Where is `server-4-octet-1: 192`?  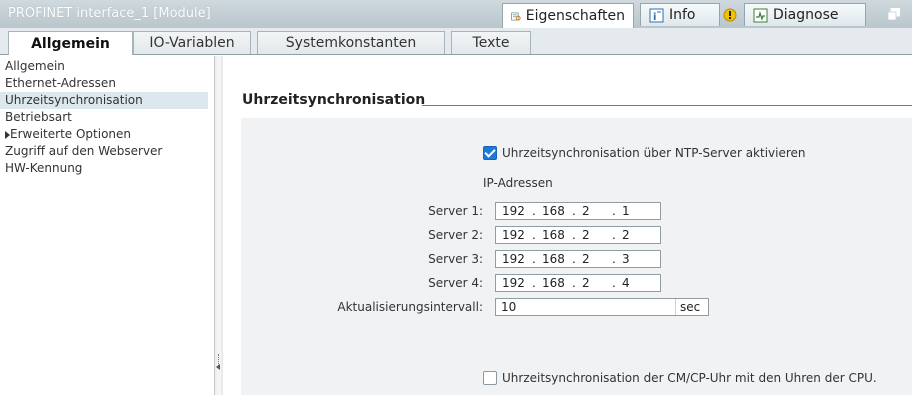
server-4-octet-1: 192 is located at coordinates (513, 283).